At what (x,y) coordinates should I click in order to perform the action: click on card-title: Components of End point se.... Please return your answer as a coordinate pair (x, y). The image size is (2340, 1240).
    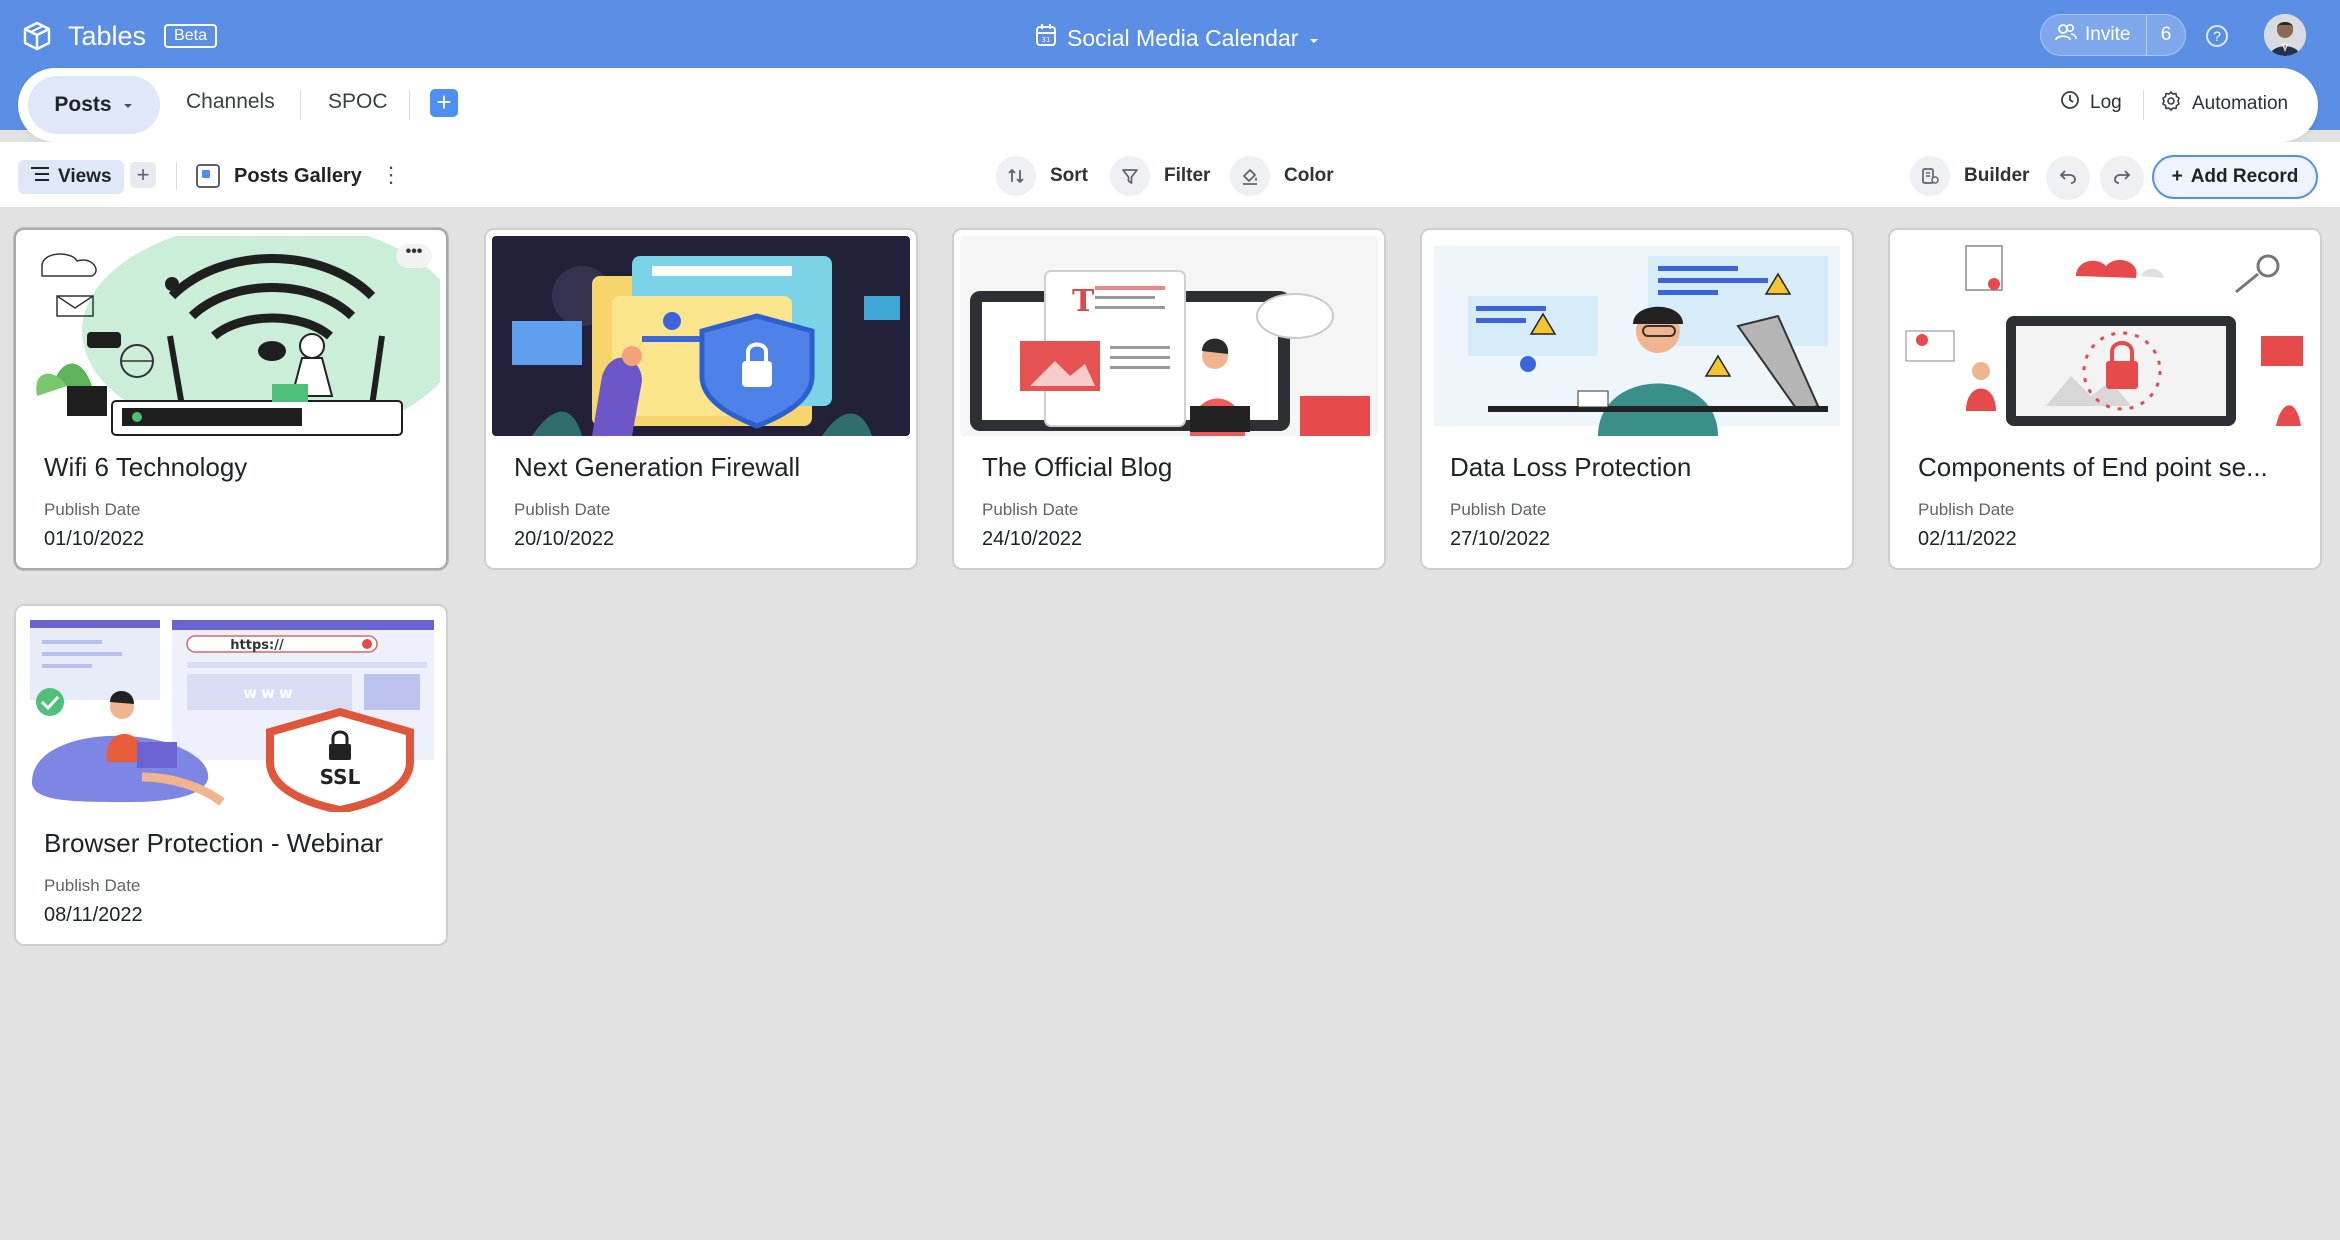
    Looking at the image, I should click on (2093, 467).